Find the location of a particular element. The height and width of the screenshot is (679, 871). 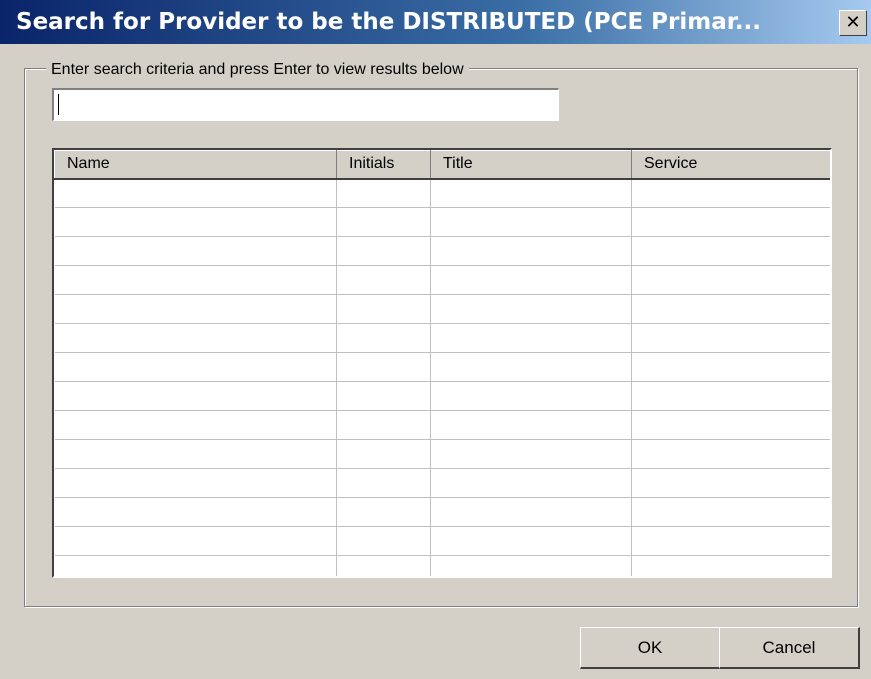

column-header-title: Title is located at coordinates (531, 165).